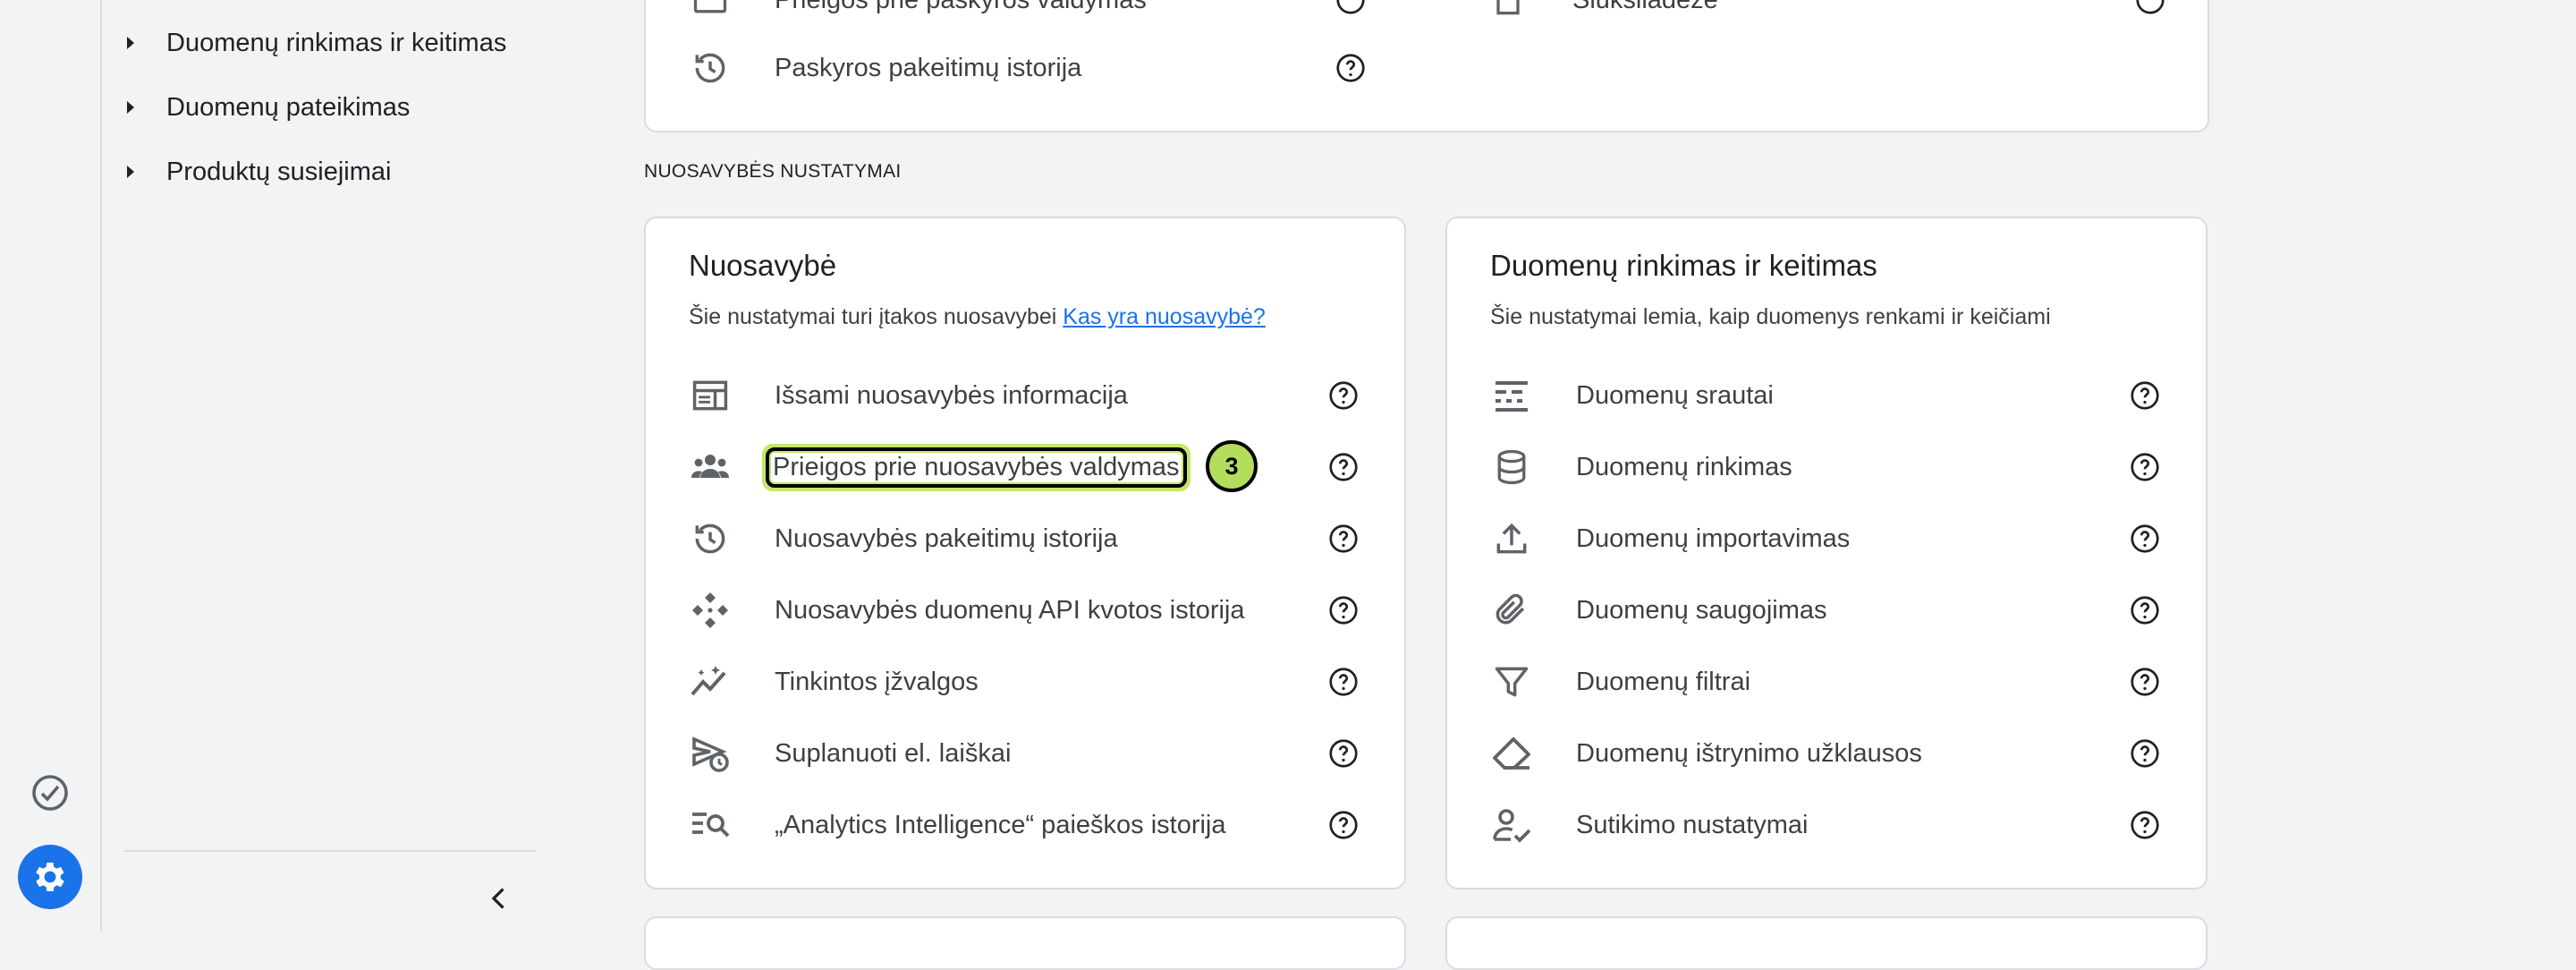 The width and height of the screenshot is (2576, 970). I want to click on api-icon, so click(710, 610).